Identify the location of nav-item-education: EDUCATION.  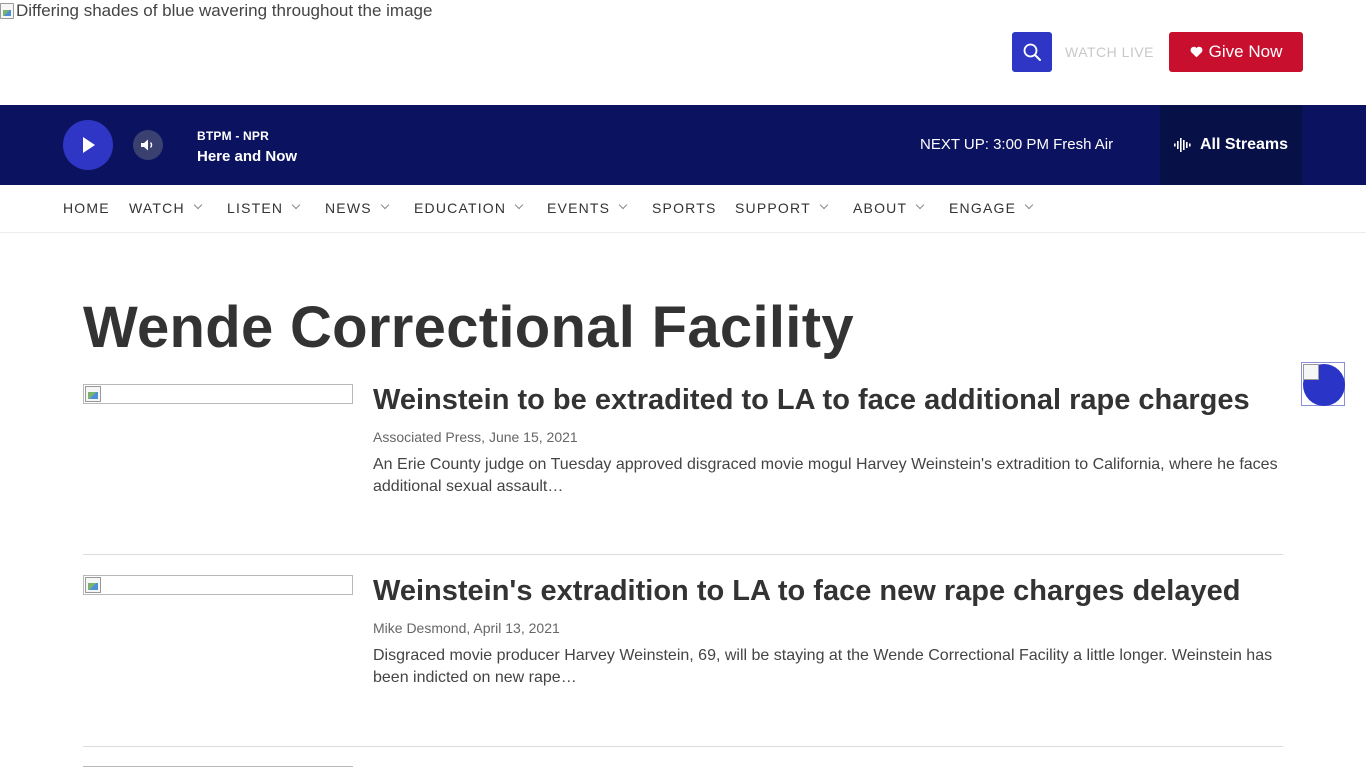
(469, 208).